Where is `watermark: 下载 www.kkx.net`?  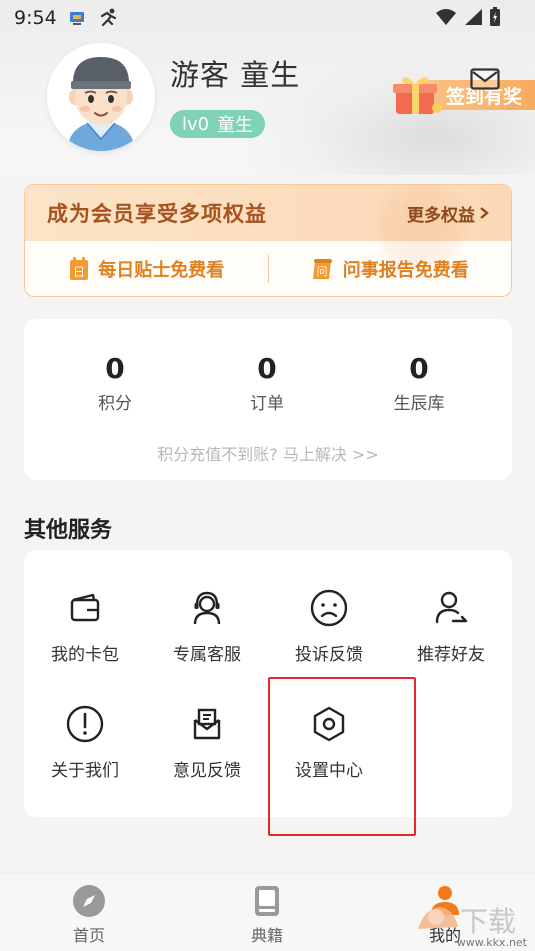
watermark: 下载 www.kkx.net is located at coordinates (471, 924).